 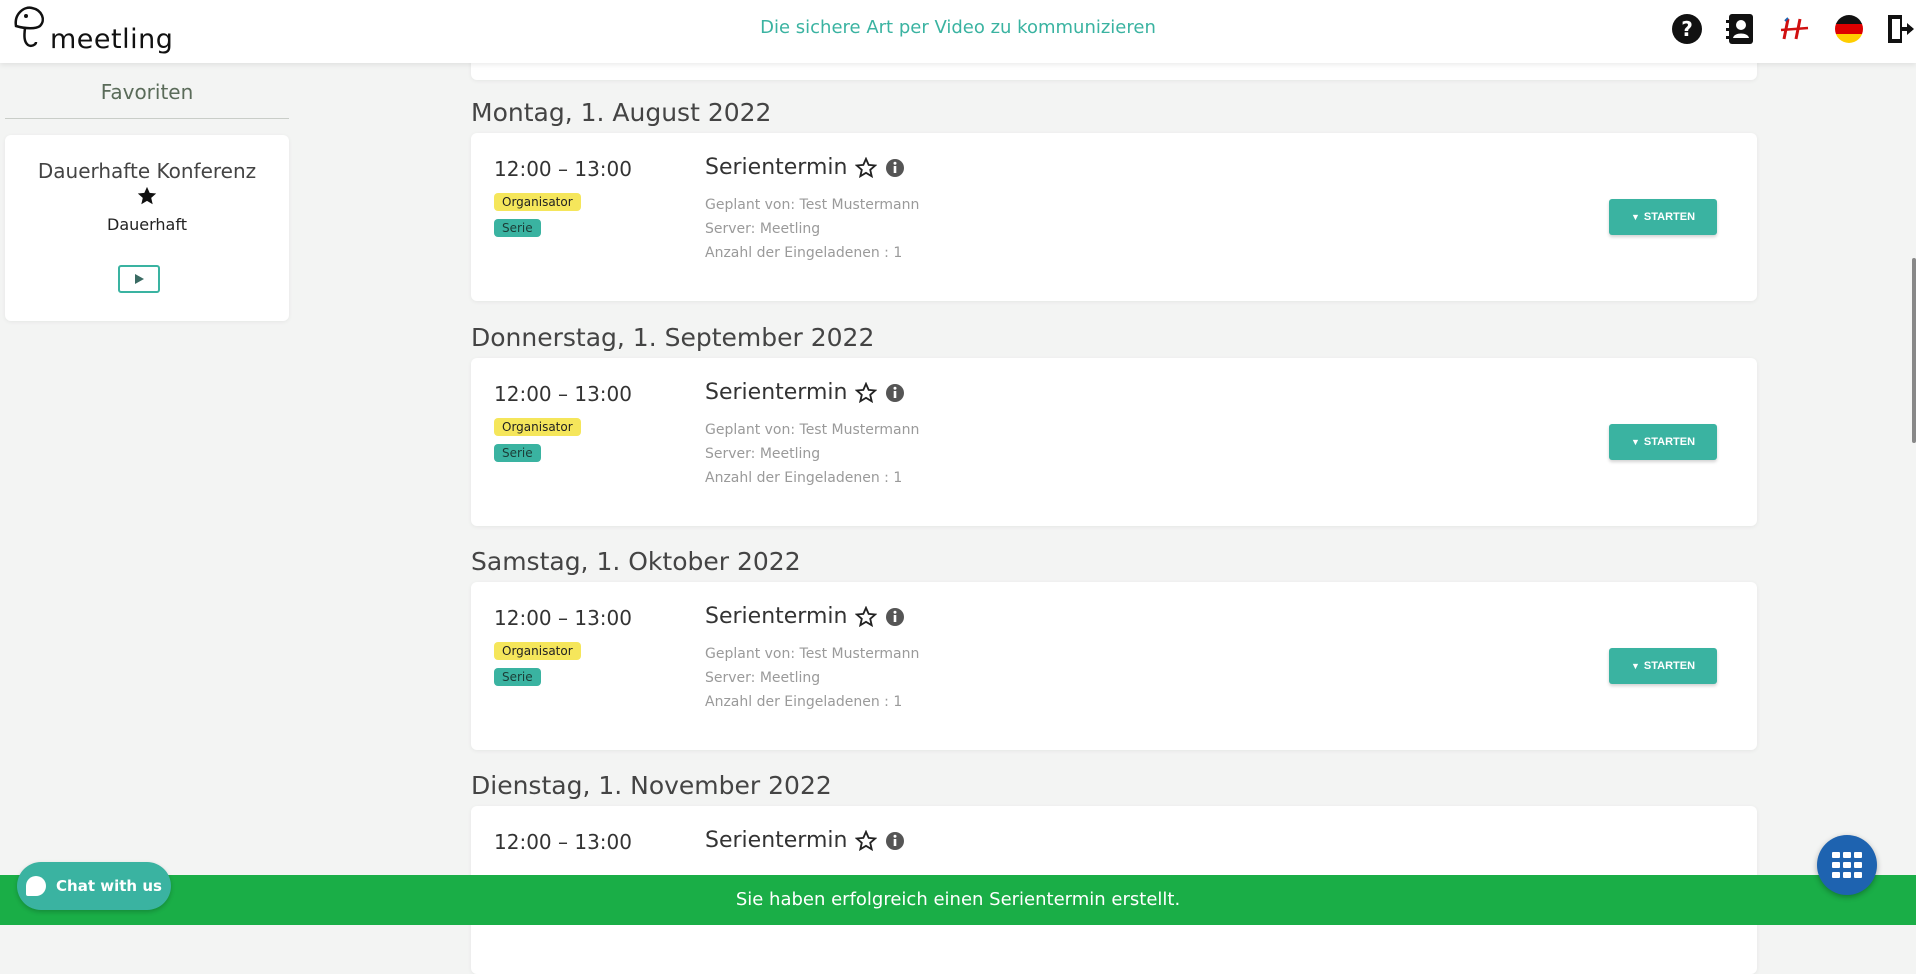 I want to click on apps-grid-button, so click(x=1847, y=865).